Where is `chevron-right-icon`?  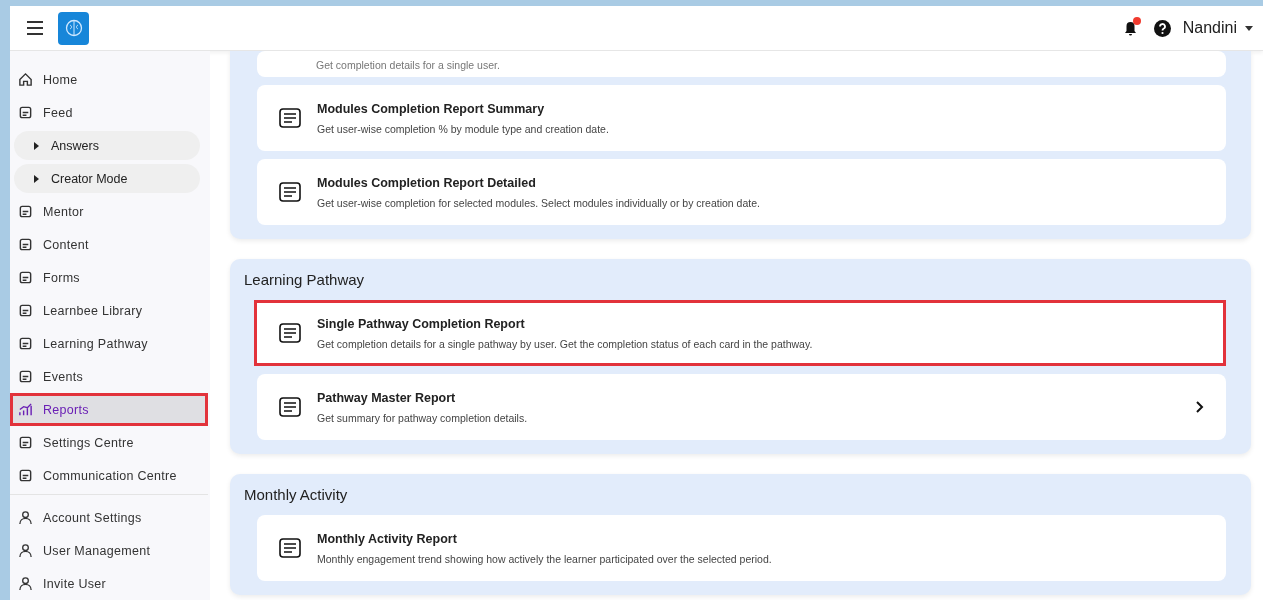
chevron-right-icon is located at coordinates (1200, 407).